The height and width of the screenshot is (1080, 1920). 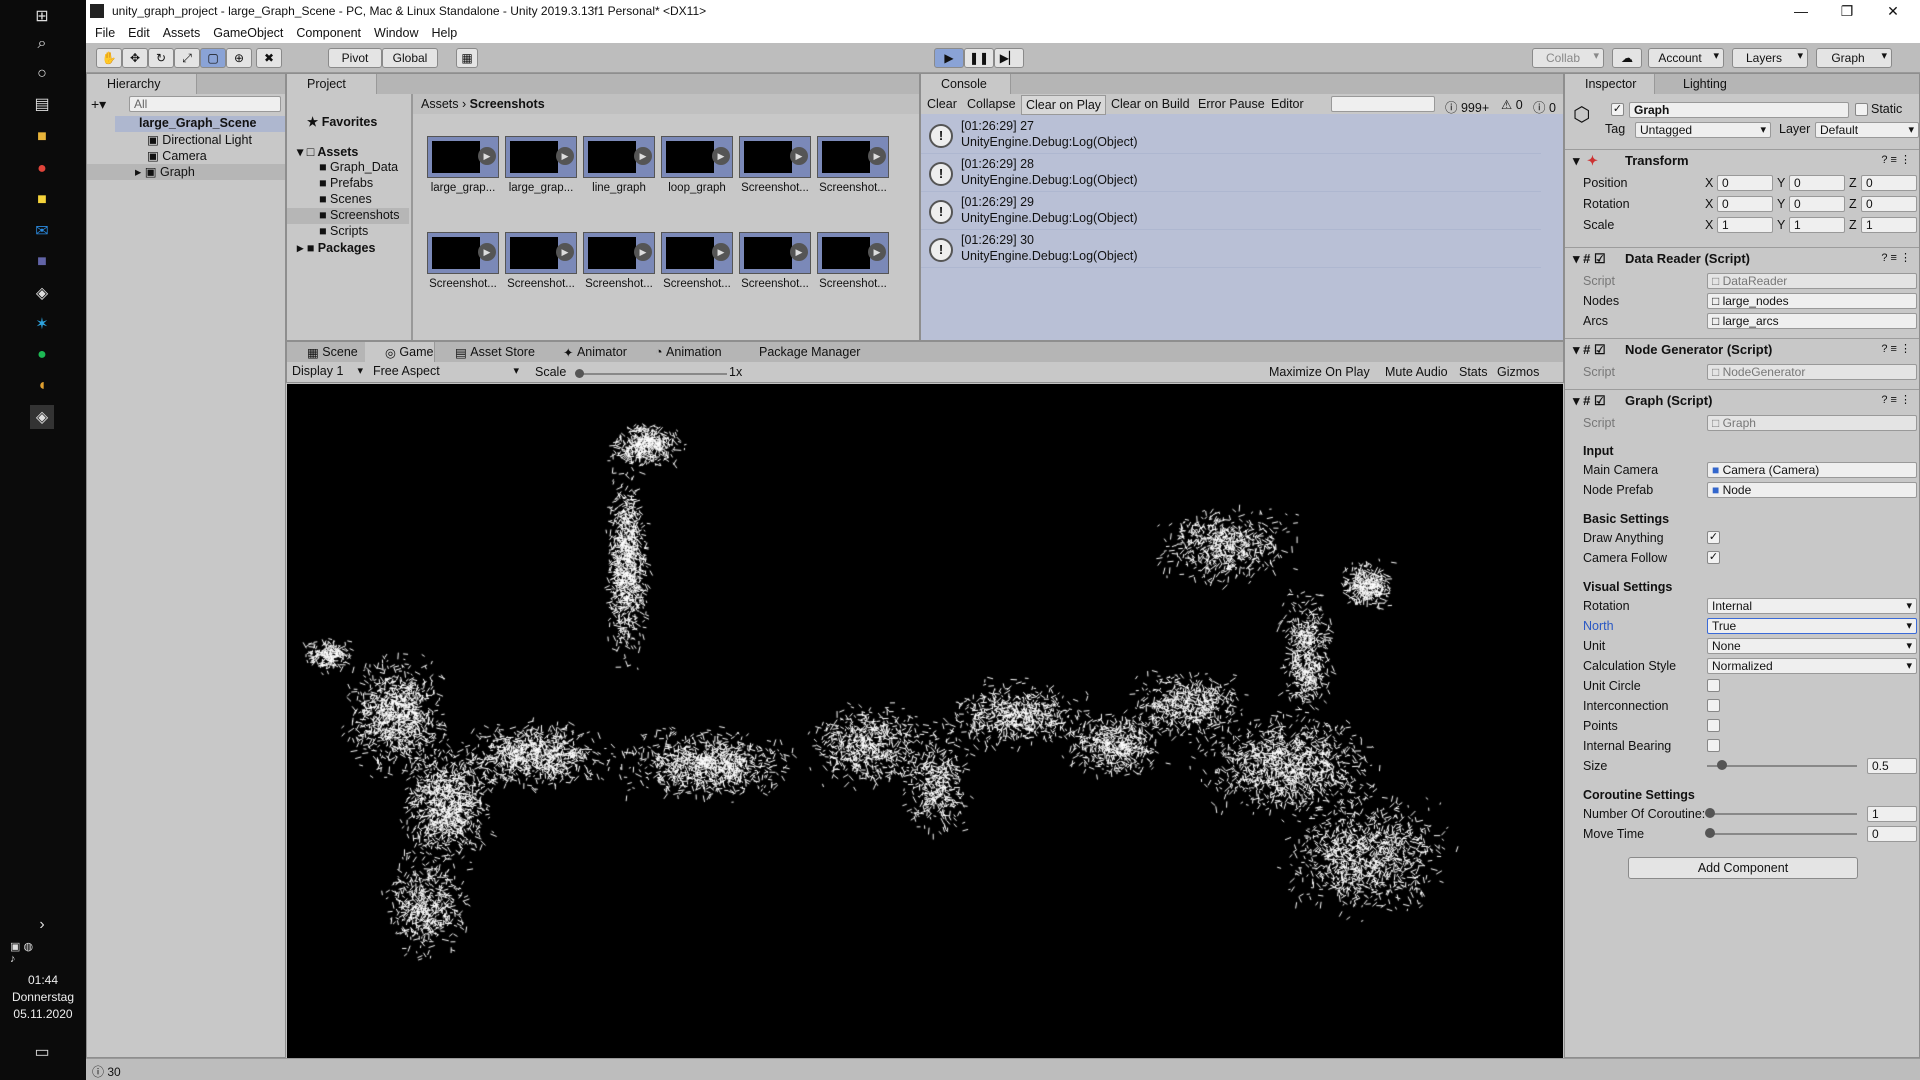 I want to click on app-icon: ✶, so click(x=42, y=324).